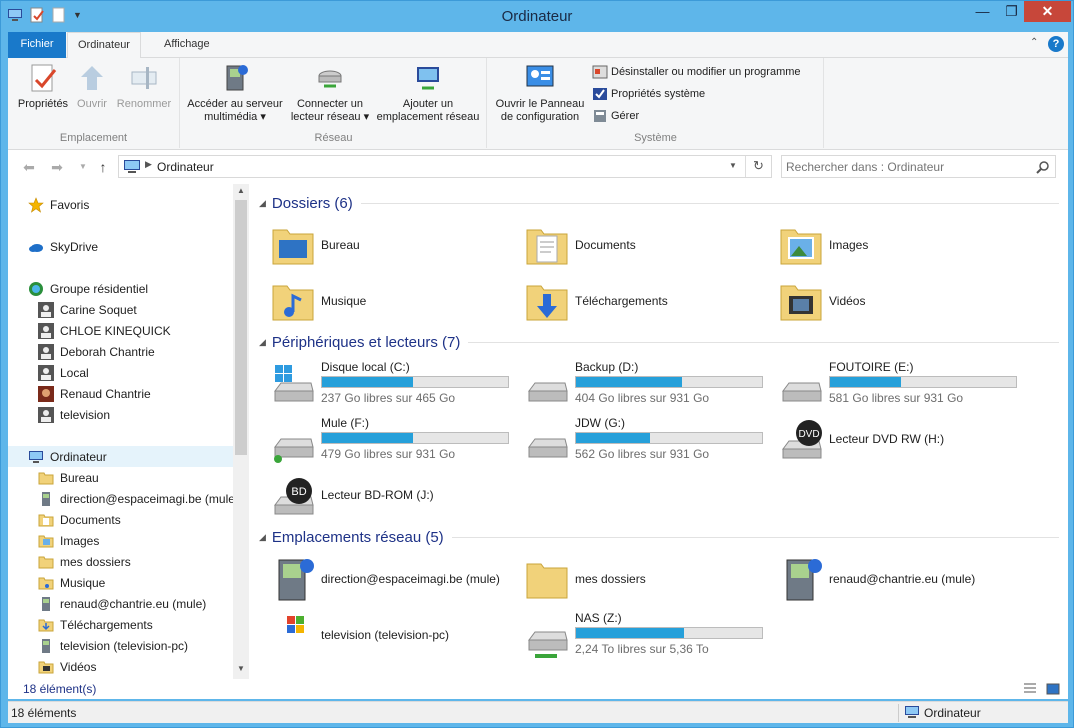 This screenshot has width=1074, height=728. I want to click on rename-icon, so click(144, 78).